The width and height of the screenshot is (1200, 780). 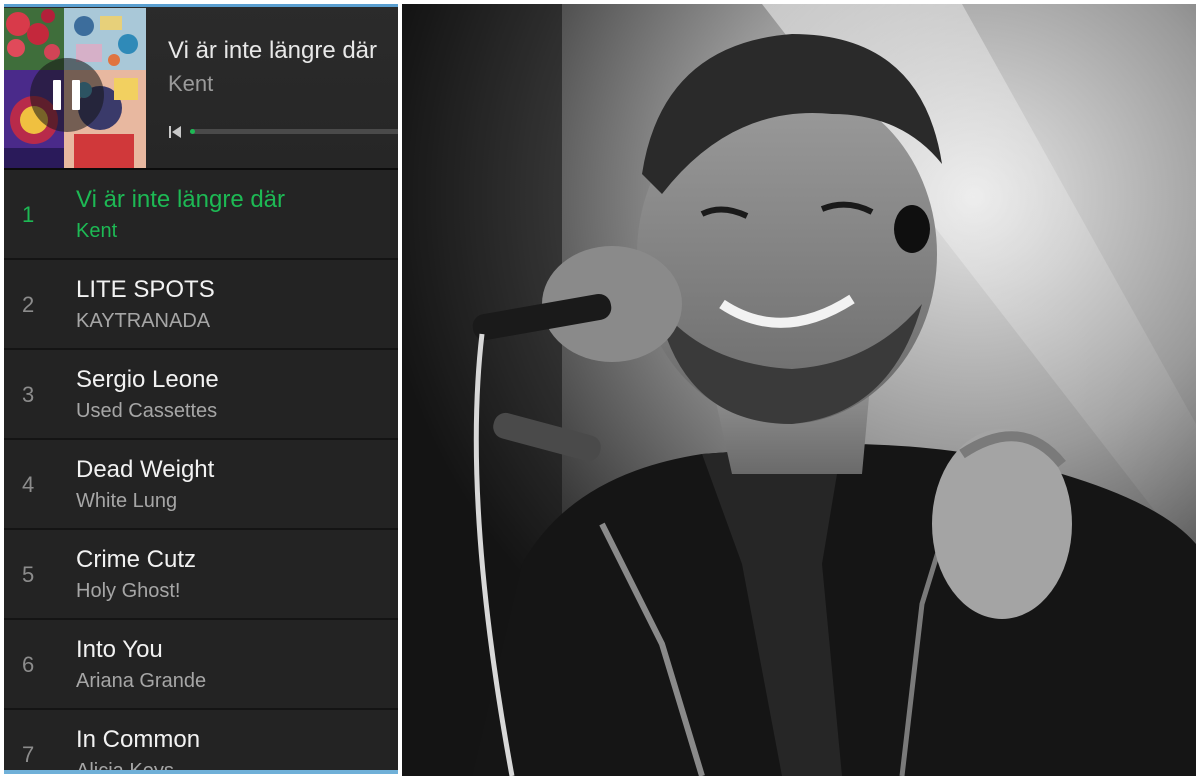 I want to click on track-row: 7 In Common Alicia Keys, so click(x=201, y=742).